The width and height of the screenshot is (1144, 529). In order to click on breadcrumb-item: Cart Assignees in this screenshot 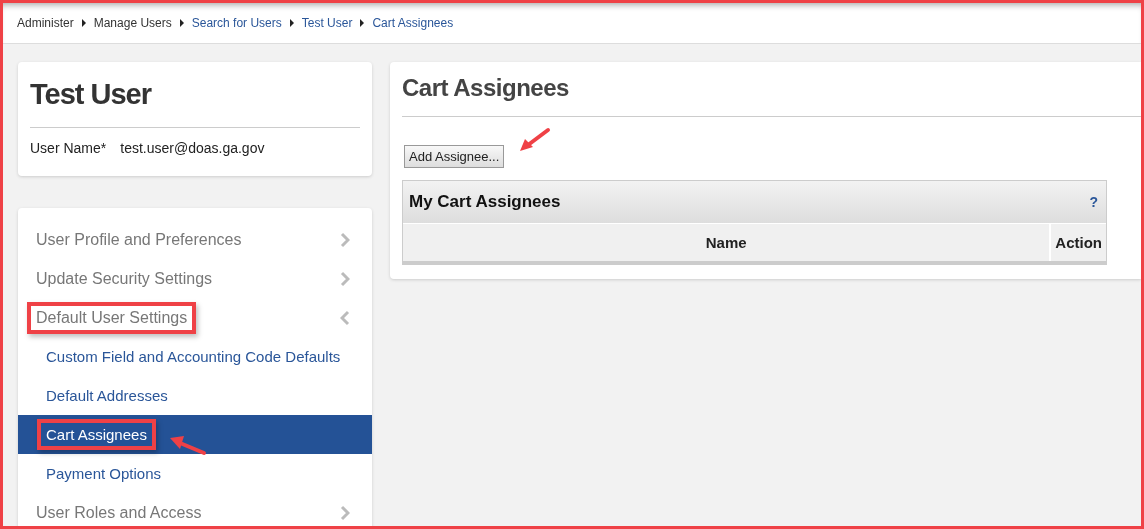, I will do `click(413, 23)`.